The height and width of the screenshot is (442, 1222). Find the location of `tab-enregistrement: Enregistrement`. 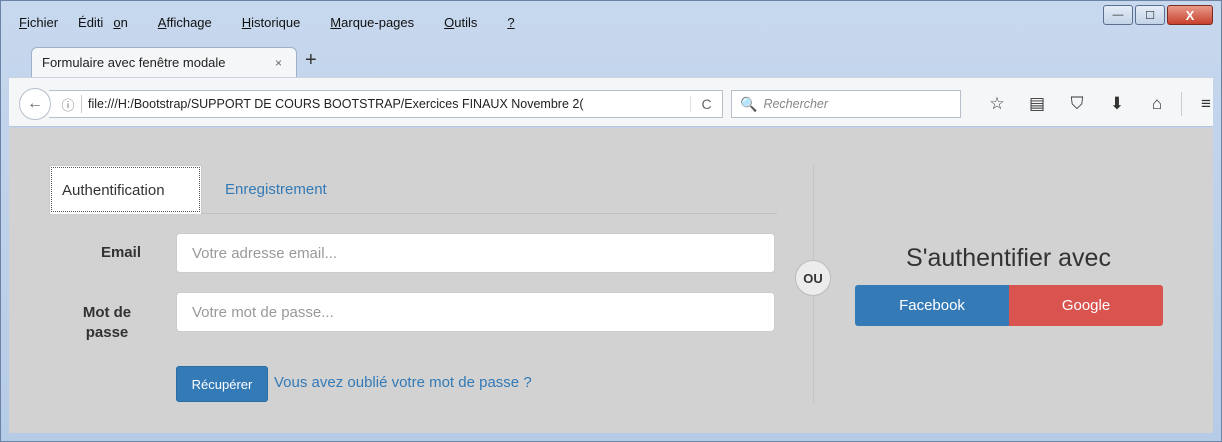

tab-enregistrement: Enregistrement is located at coordinates (276, 189).